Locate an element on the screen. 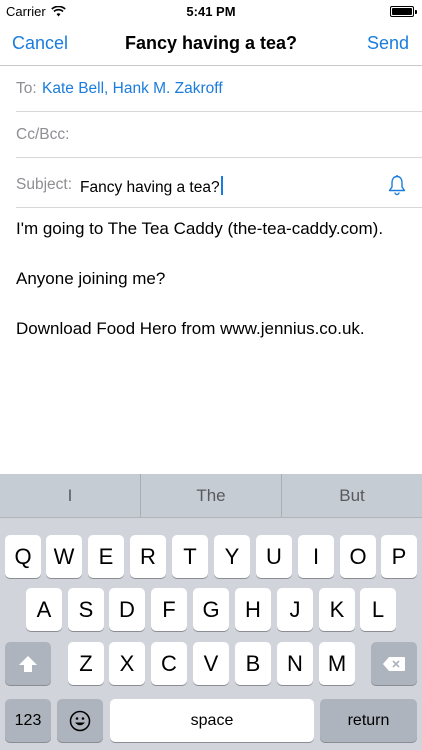 The height and width of the screenshot is (750, 422). key-g: G is located at coordinates (211, 609).